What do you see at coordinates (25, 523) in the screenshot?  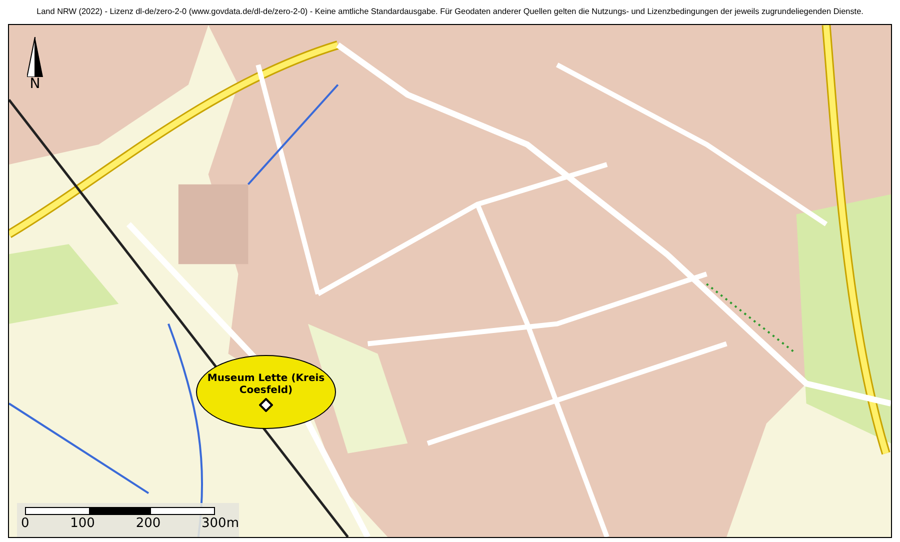 I see `scale-label: 0` at bounding box center [25, 523].